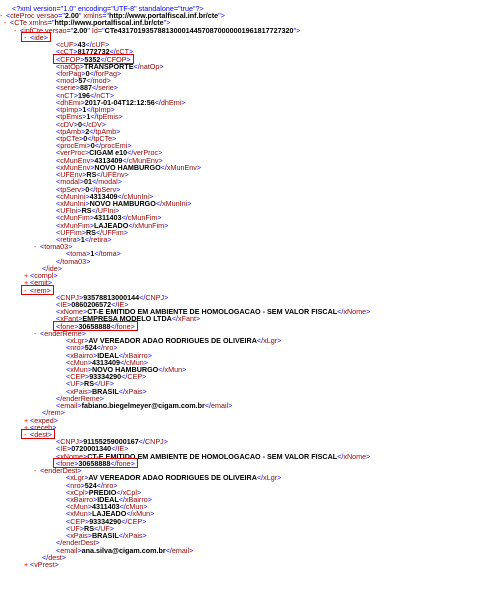 The height and width of the screenshot is (599, 491). I want to click on element-value: ana.silva@cigam.com.br, so click(123, 550).